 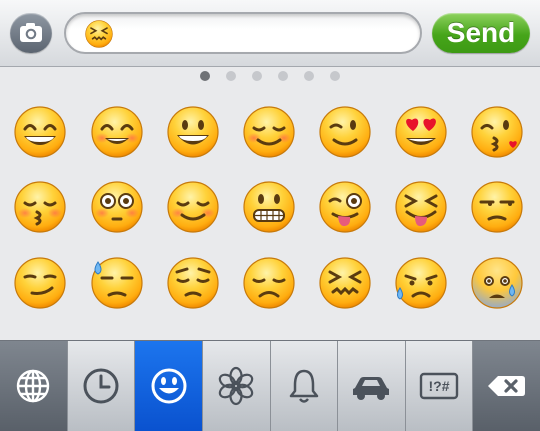 I want to click on camera-button, so click(x=31, y=33).